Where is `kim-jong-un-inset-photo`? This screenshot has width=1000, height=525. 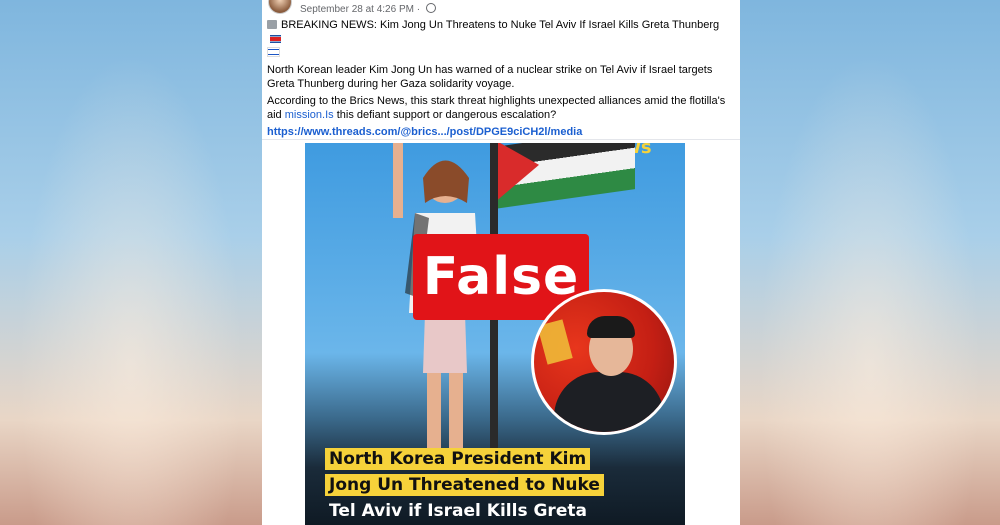
kim-jong-un-inset-photo is located at coordinates (604, 362).